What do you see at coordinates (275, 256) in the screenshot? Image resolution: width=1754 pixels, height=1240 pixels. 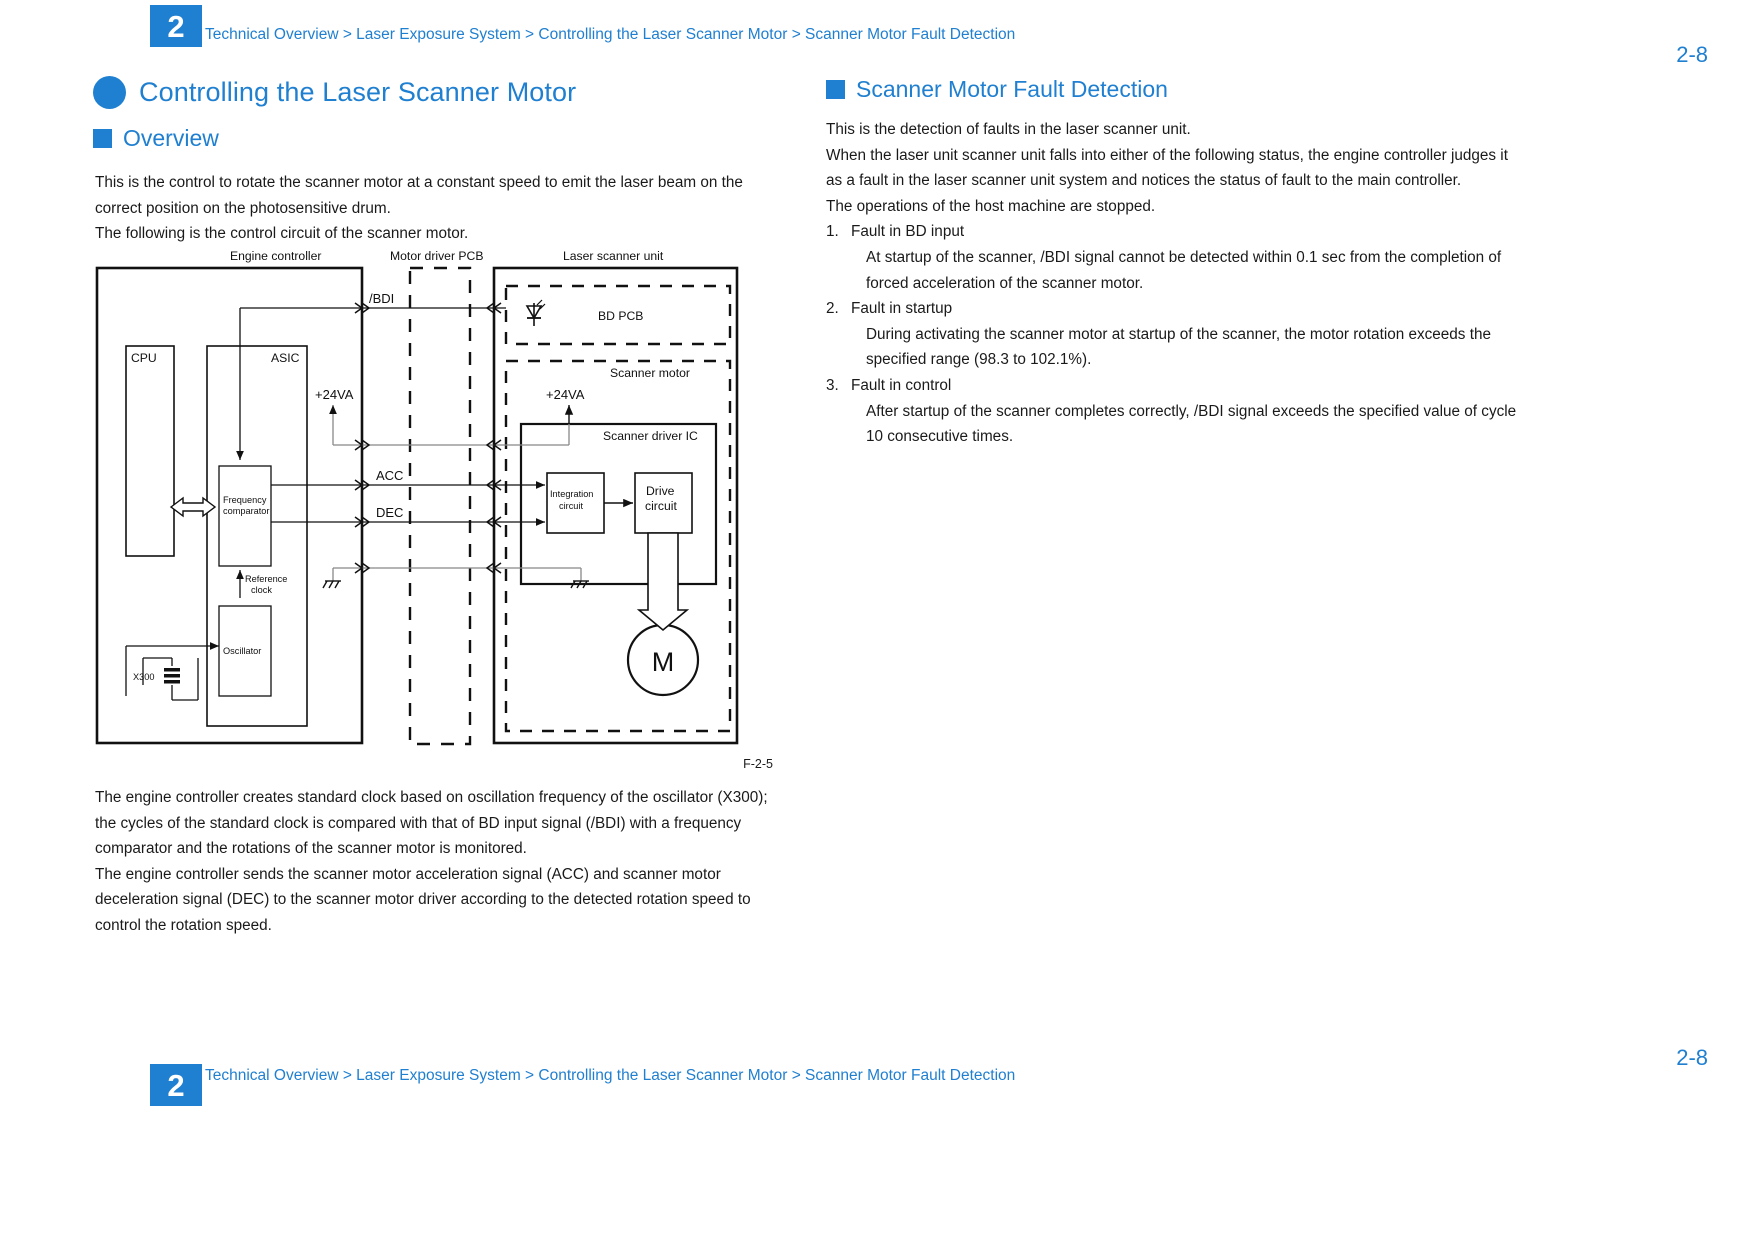 I see `label-engine-controller: Engine controller` at bounding box center [275, 256].